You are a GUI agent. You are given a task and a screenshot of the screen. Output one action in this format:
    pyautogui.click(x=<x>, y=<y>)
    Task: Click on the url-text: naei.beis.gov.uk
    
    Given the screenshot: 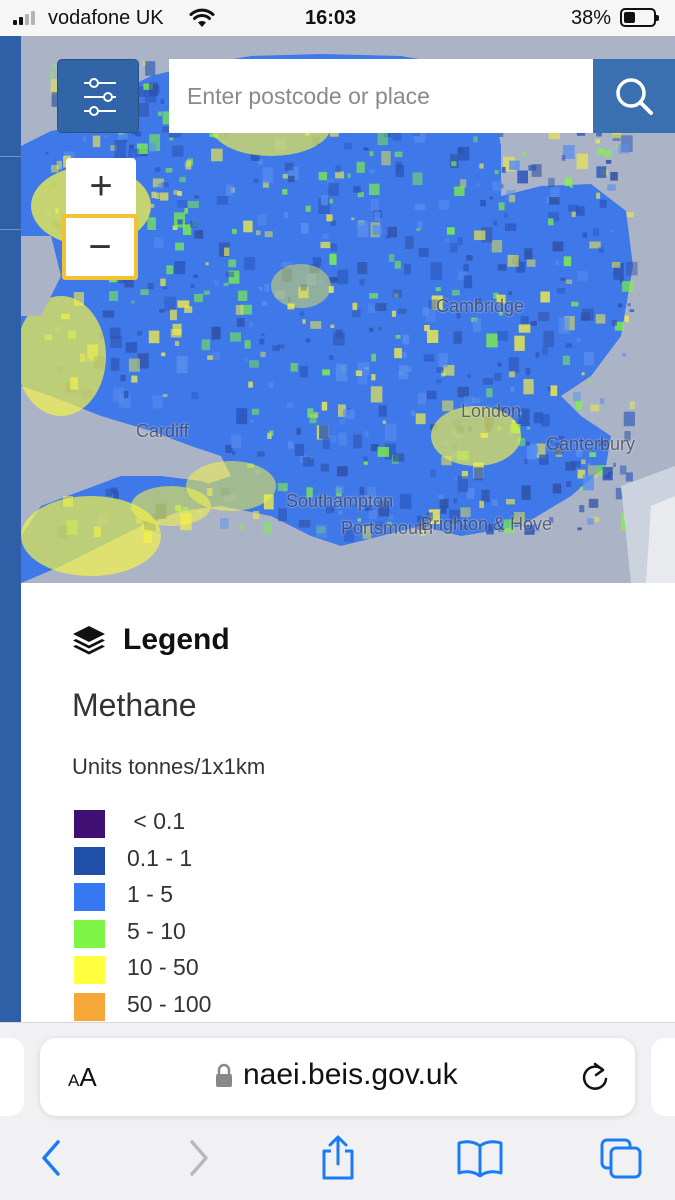 What is the action you would take?
    pyautogui.click(x=350, y=1074)
    